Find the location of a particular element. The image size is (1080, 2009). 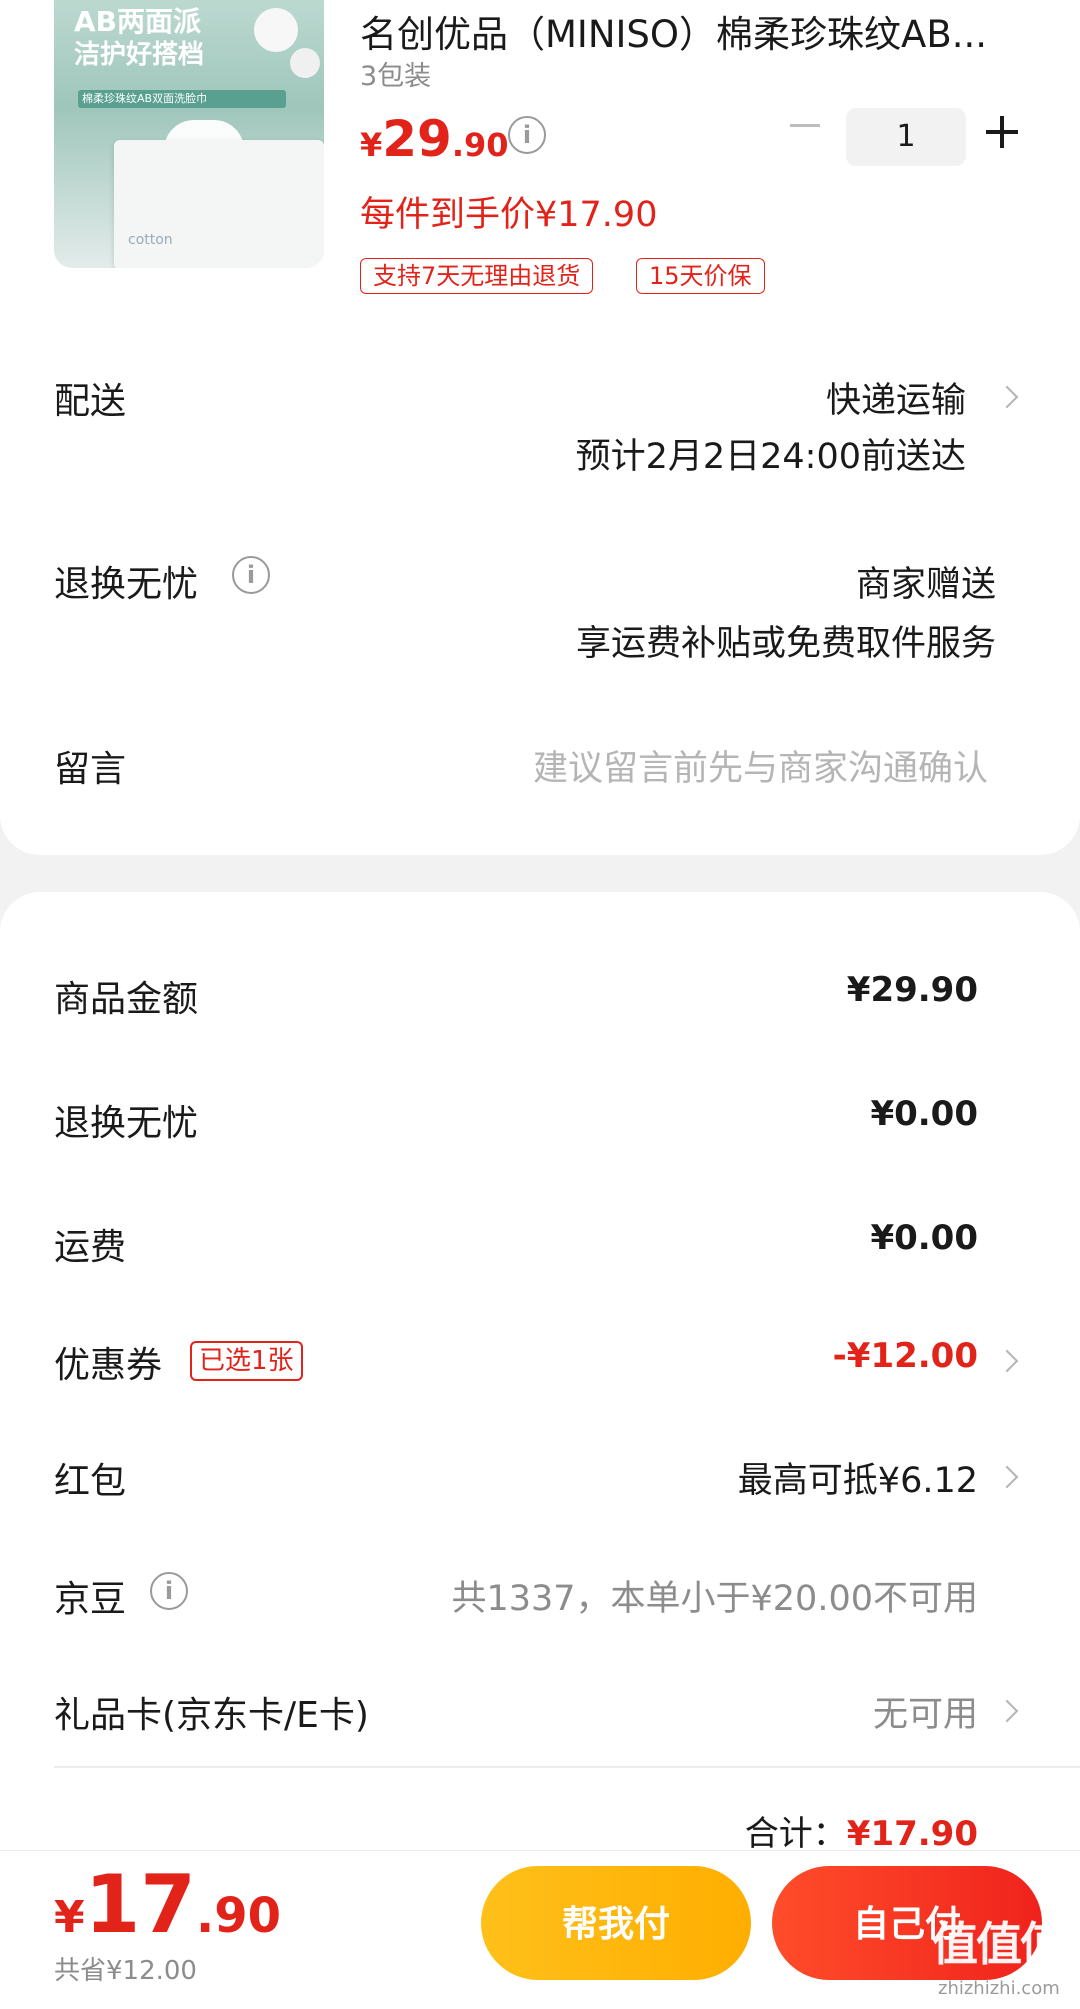

price-decimal: .90 is located at coordinates (480, 145).